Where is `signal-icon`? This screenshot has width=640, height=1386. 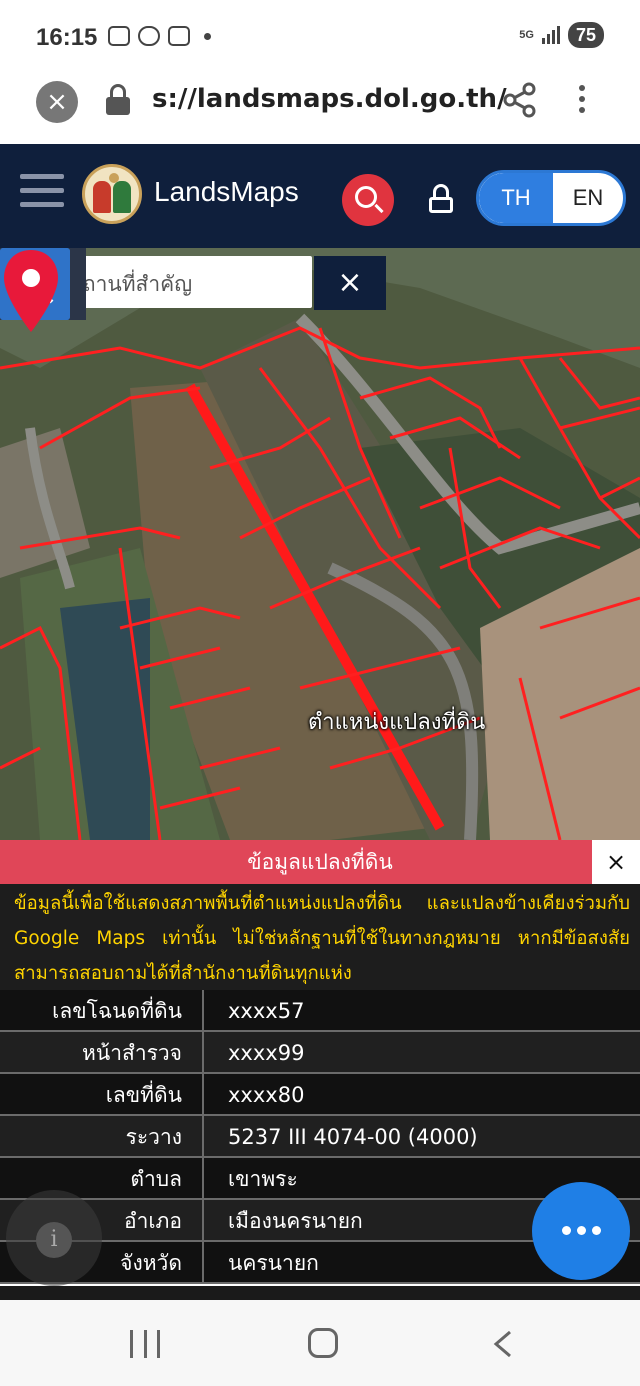
signal-icon is located at coordinates (550, 35).